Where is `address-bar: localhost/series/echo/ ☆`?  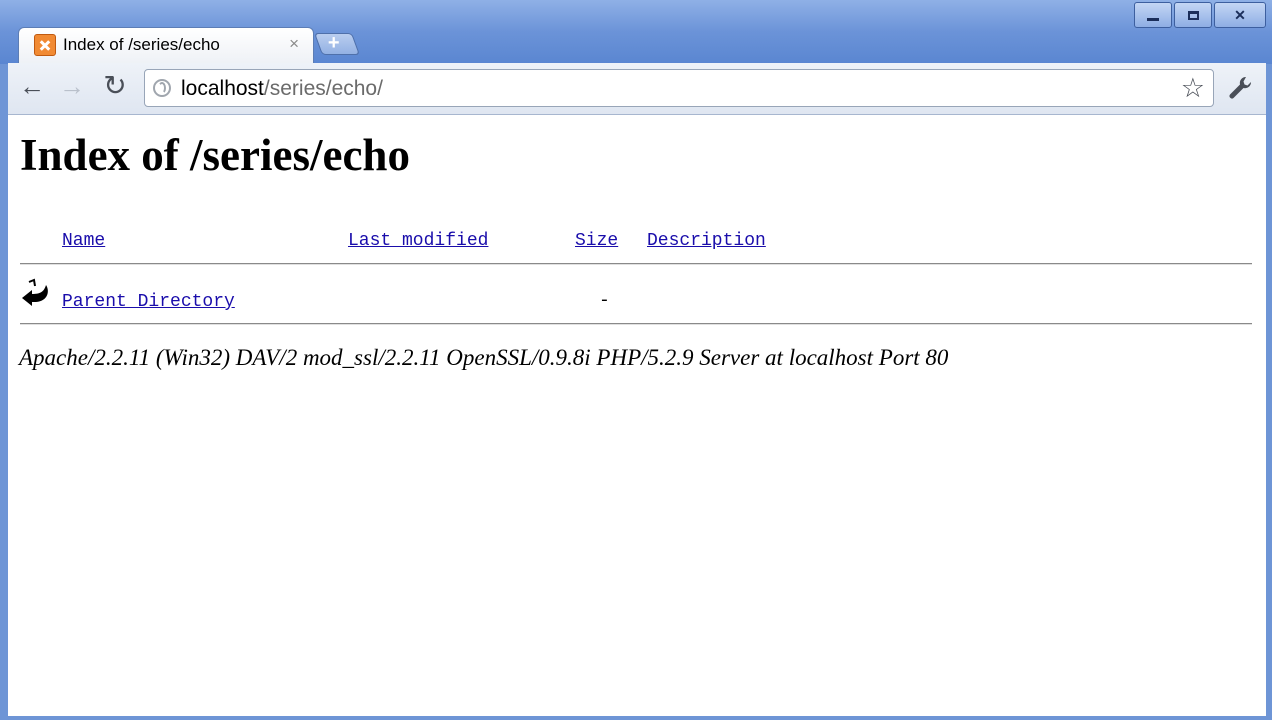
address-bar: localhost/series/echo/ ☆ is located at coordinates (679, 88).